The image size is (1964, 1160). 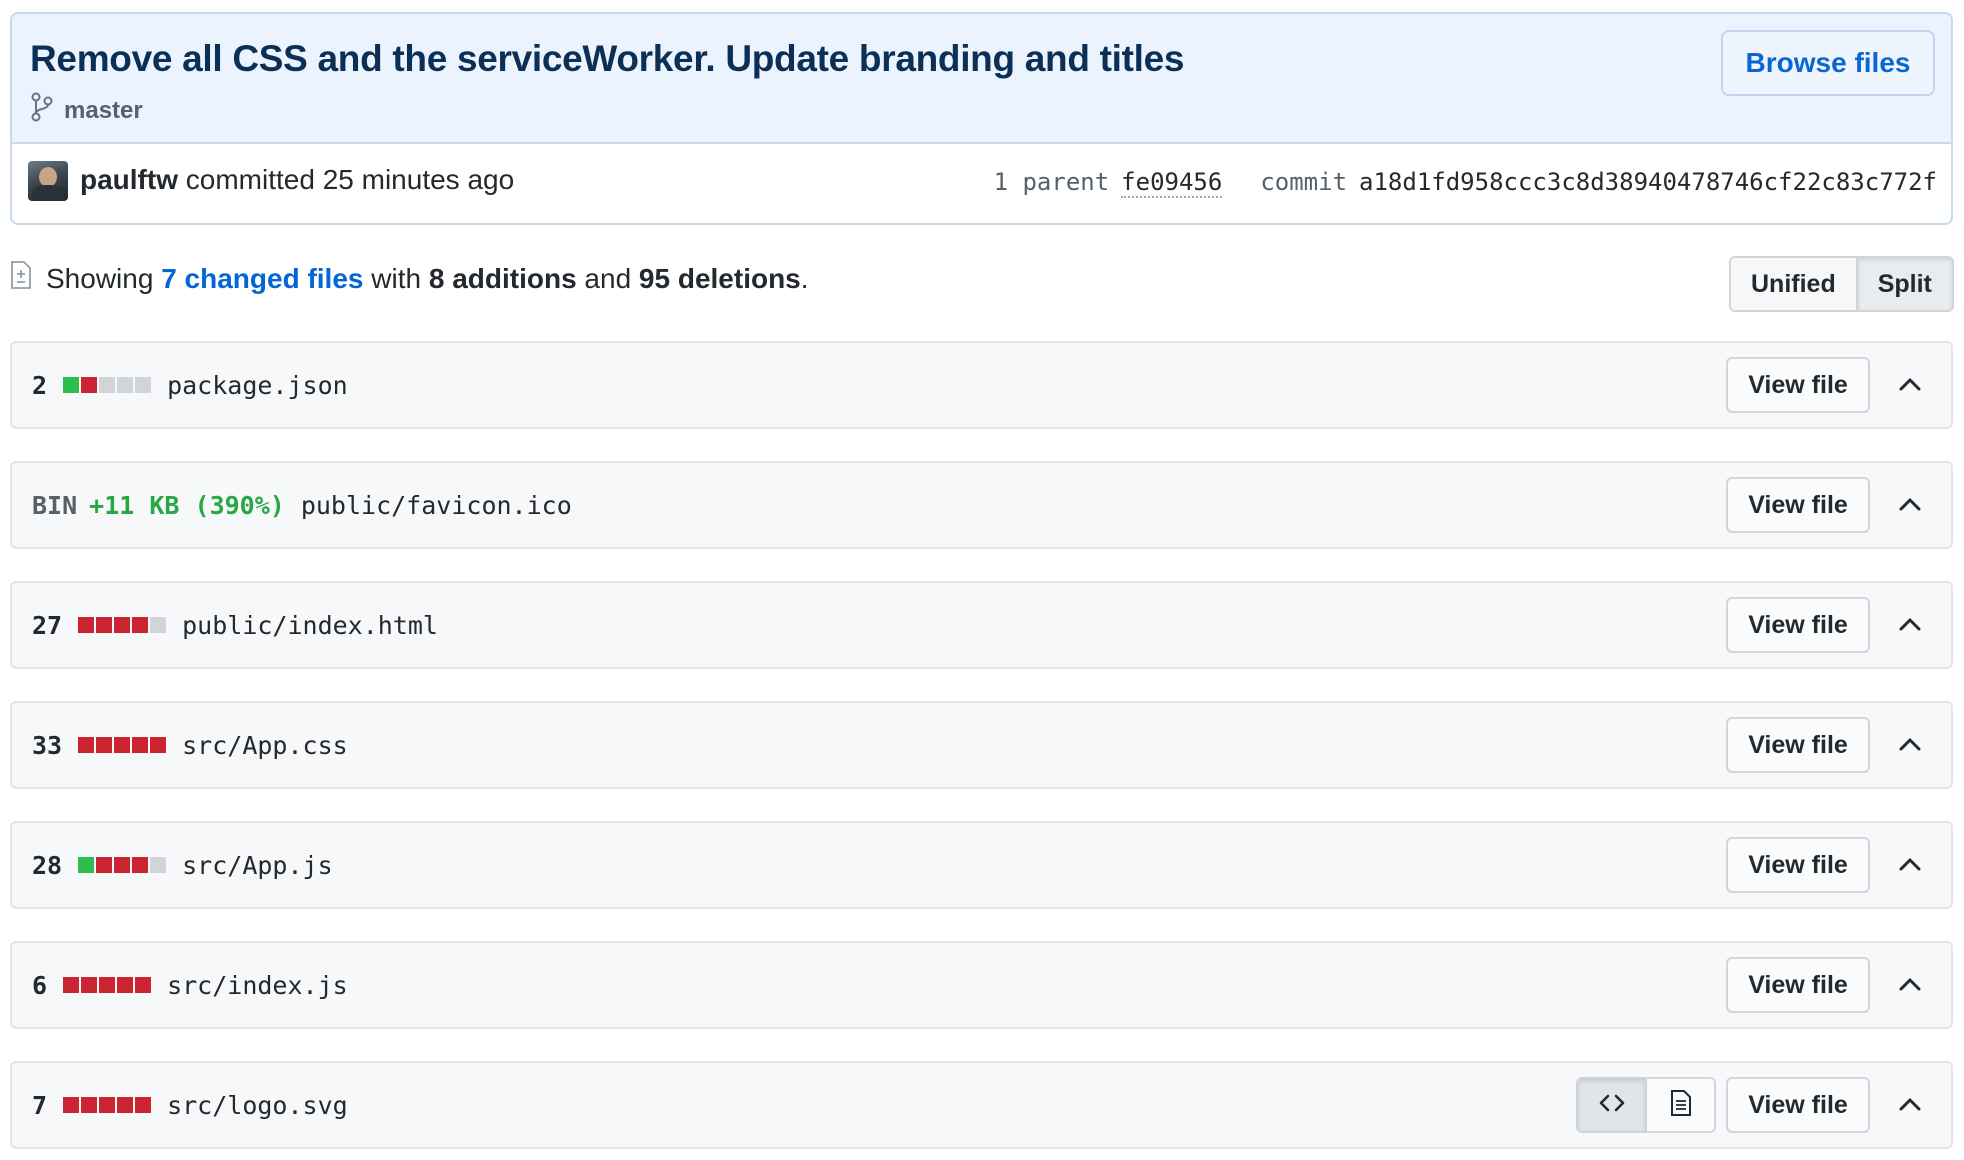 What do you see at coordinates (981, 985) in the screenshot?
I see `file-row: 6 src/index.js View file` at bounding box center [981, 985].